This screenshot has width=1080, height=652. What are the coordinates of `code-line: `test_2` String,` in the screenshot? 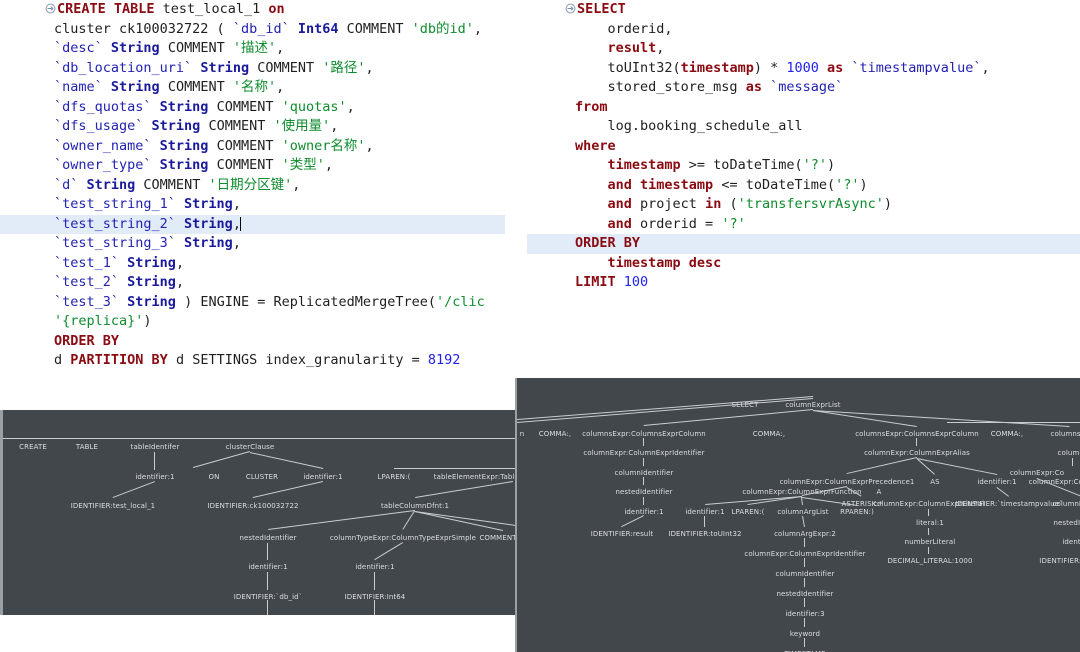 It's located at (252, 283).